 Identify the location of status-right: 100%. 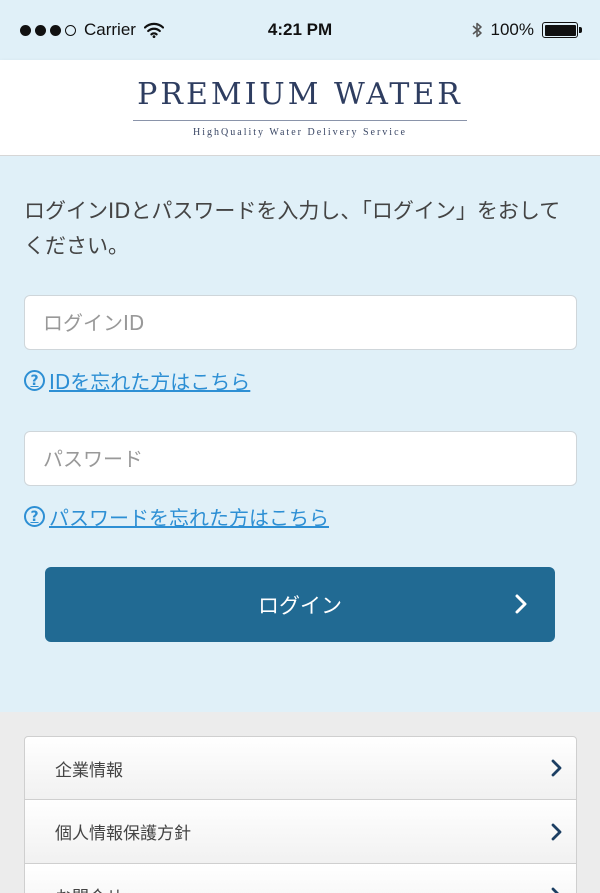
(526, 30).